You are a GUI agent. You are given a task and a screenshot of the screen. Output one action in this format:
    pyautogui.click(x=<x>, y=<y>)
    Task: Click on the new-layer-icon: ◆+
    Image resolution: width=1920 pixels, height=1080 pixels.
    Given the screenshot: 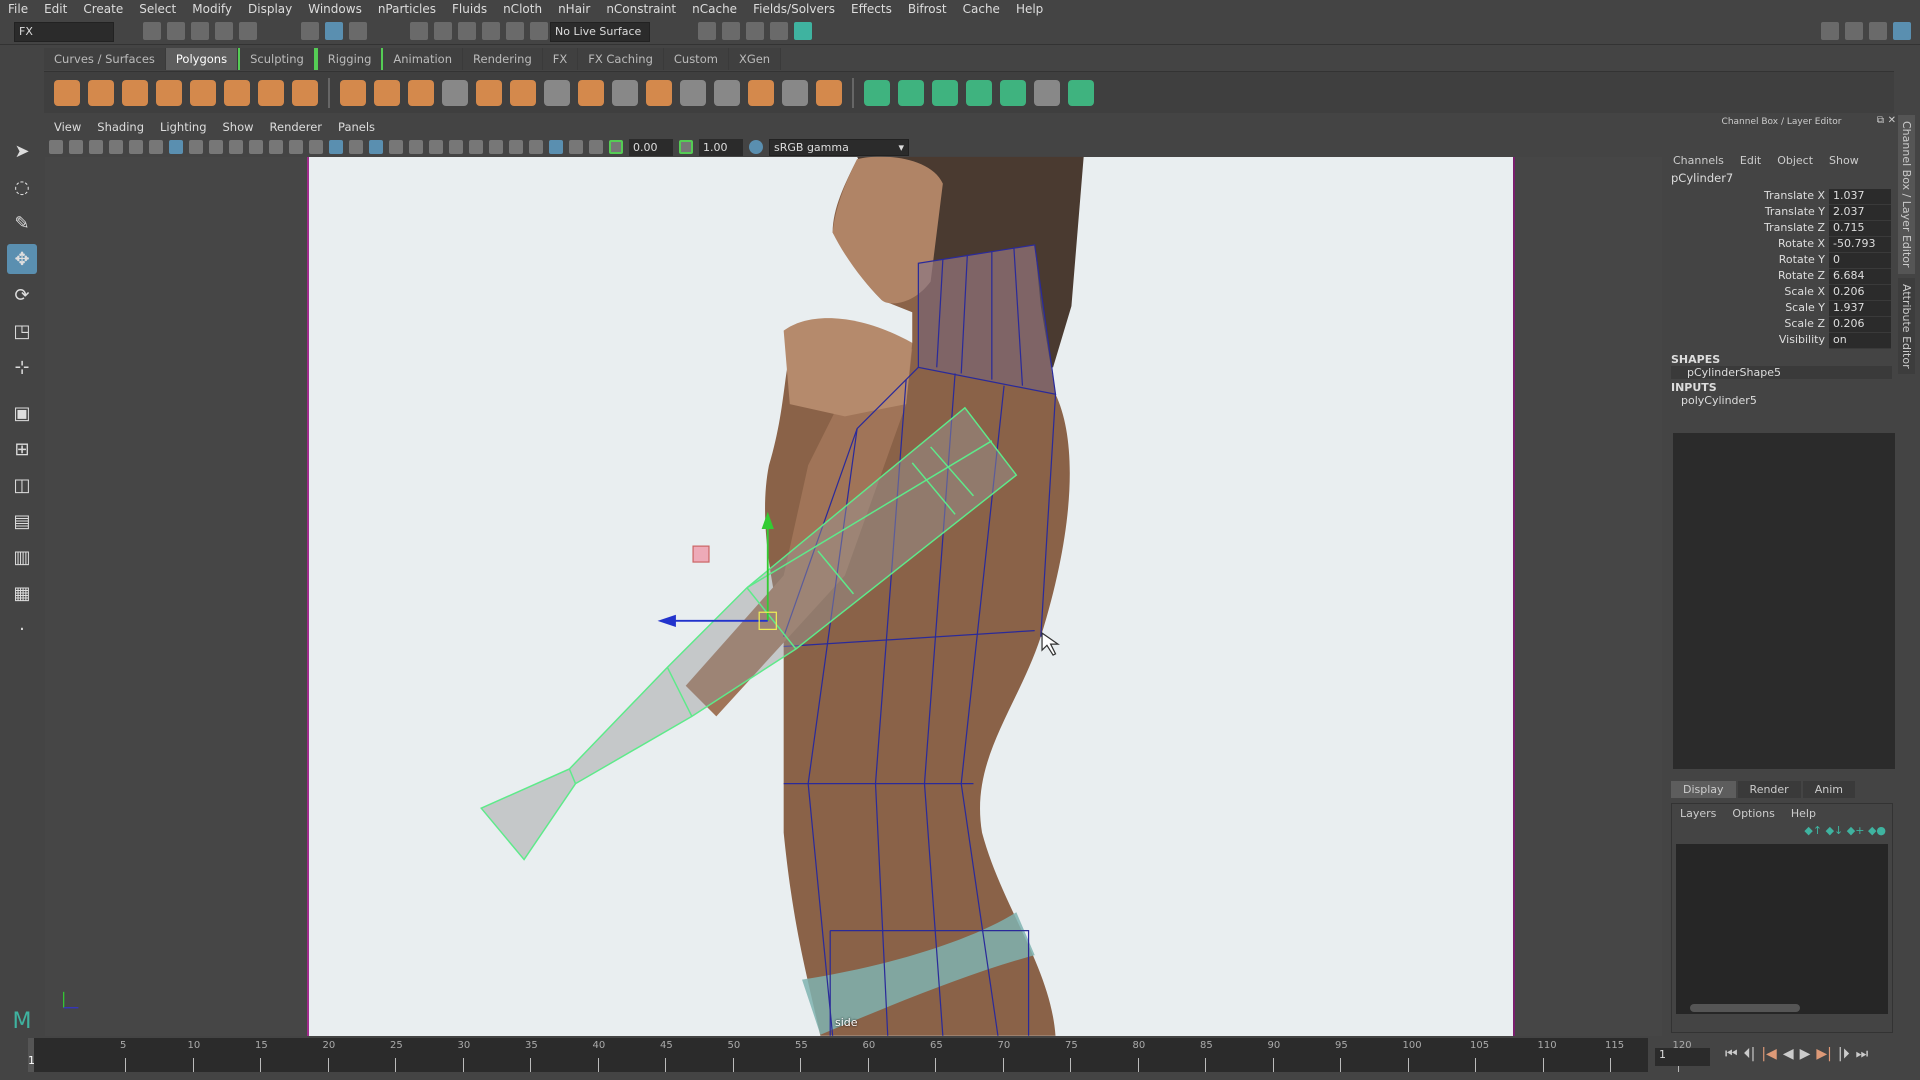 What is the action you would take?
    pyautogui.click(x=1856, y=830)
    